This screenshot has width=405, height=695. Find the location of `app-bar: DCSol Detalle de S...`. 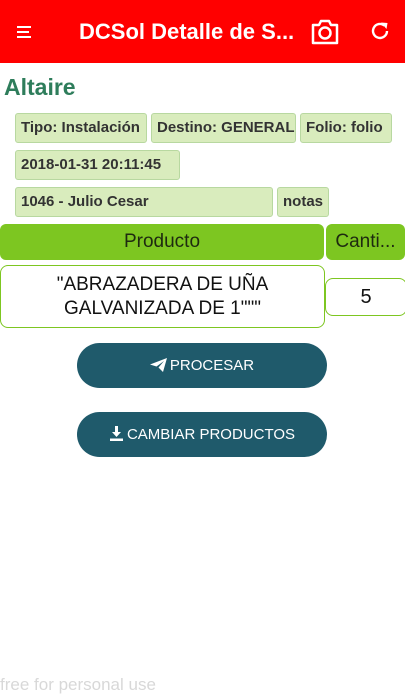

app-bar: DCSol Detalle de S... is located at coordinates (202, 31).